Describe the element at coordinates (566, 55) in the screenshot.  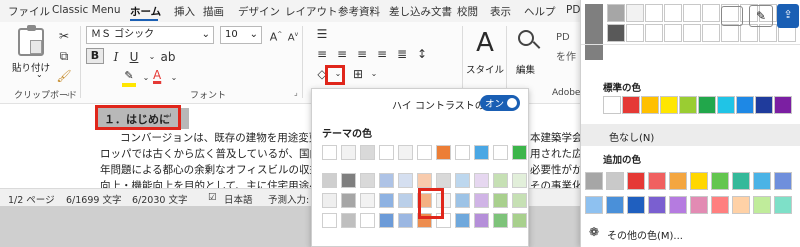
I see `pdf-label-2: を作` at that location.